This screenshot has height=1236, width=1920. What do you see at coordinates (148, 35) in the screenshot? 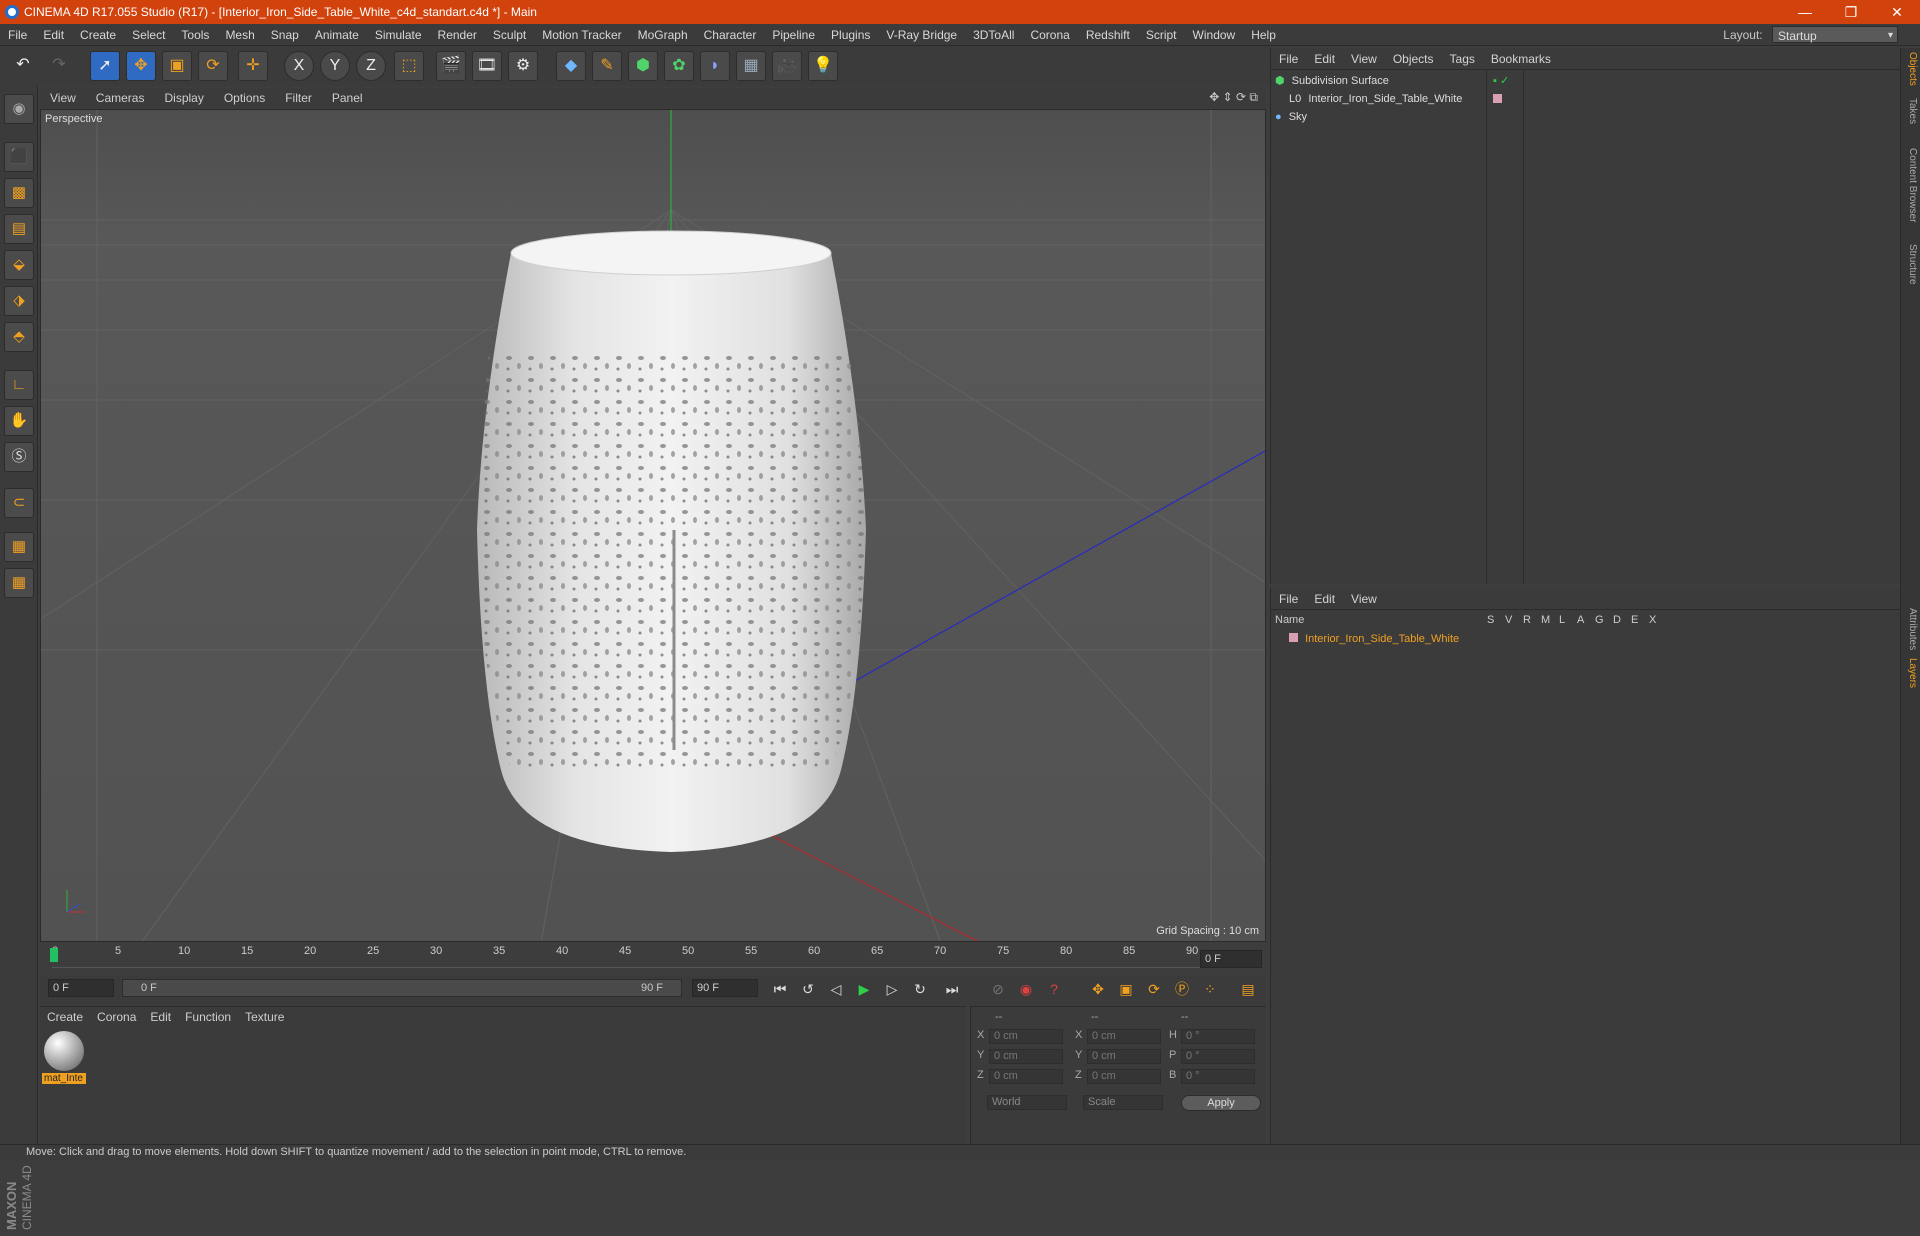
I see `menu-select: Select` at bounding box center [148, 35].